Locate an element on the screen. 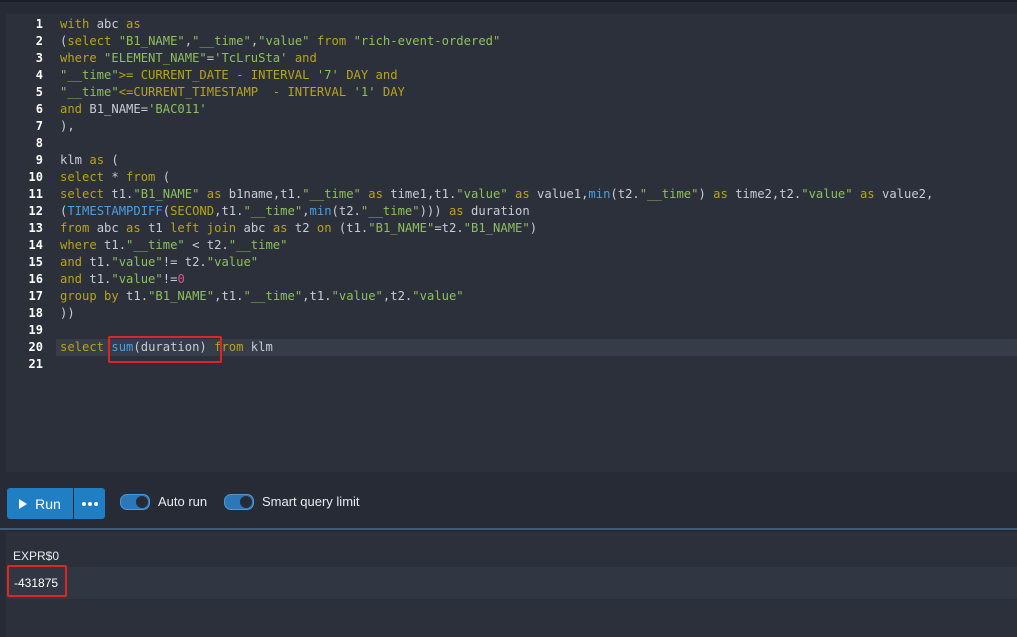 This screenshot has height=637, width=1017. code-token: '1' is located at coordinates (364, 92).